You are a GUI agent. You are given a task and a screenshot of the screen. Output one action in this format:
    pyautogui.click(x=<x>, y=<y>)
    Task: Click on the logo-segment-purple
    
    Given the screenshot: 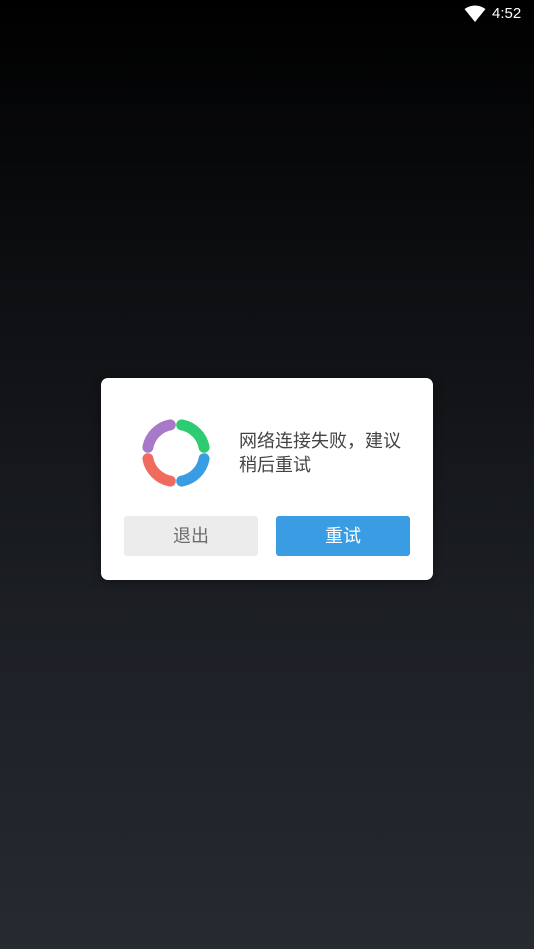 What is the action you would take?
    pyautogui.click(x=159, y=436)
    